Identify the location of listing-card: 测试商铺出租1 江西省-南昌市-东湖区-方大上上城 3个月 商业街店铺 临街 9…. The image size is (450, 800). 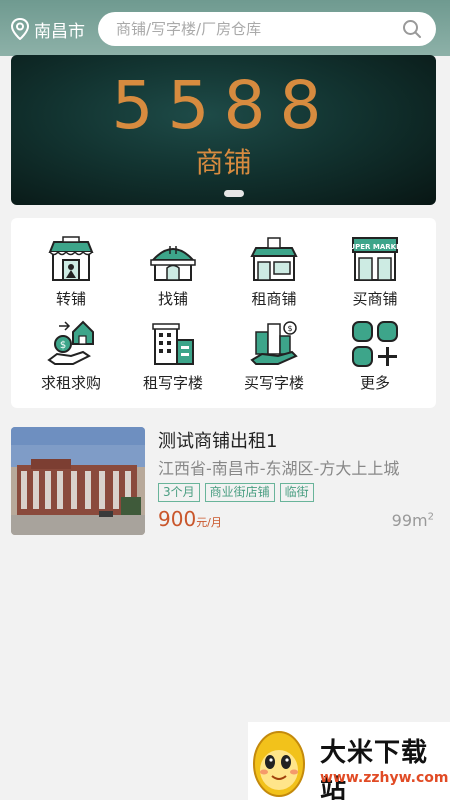
(223, 481).